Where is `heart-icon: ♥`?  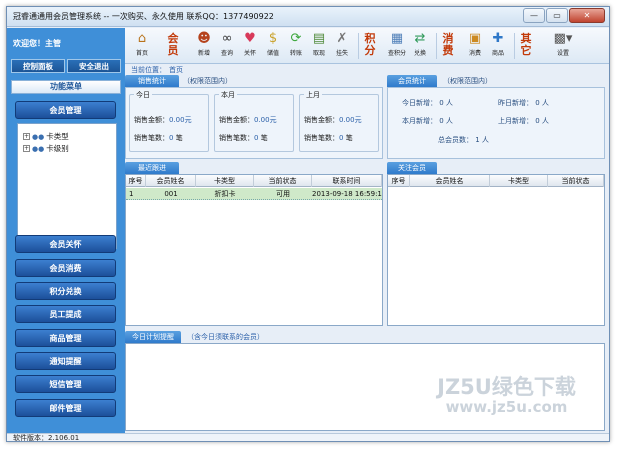
heart-icon: ♥ is located at coordinates (250, 38).